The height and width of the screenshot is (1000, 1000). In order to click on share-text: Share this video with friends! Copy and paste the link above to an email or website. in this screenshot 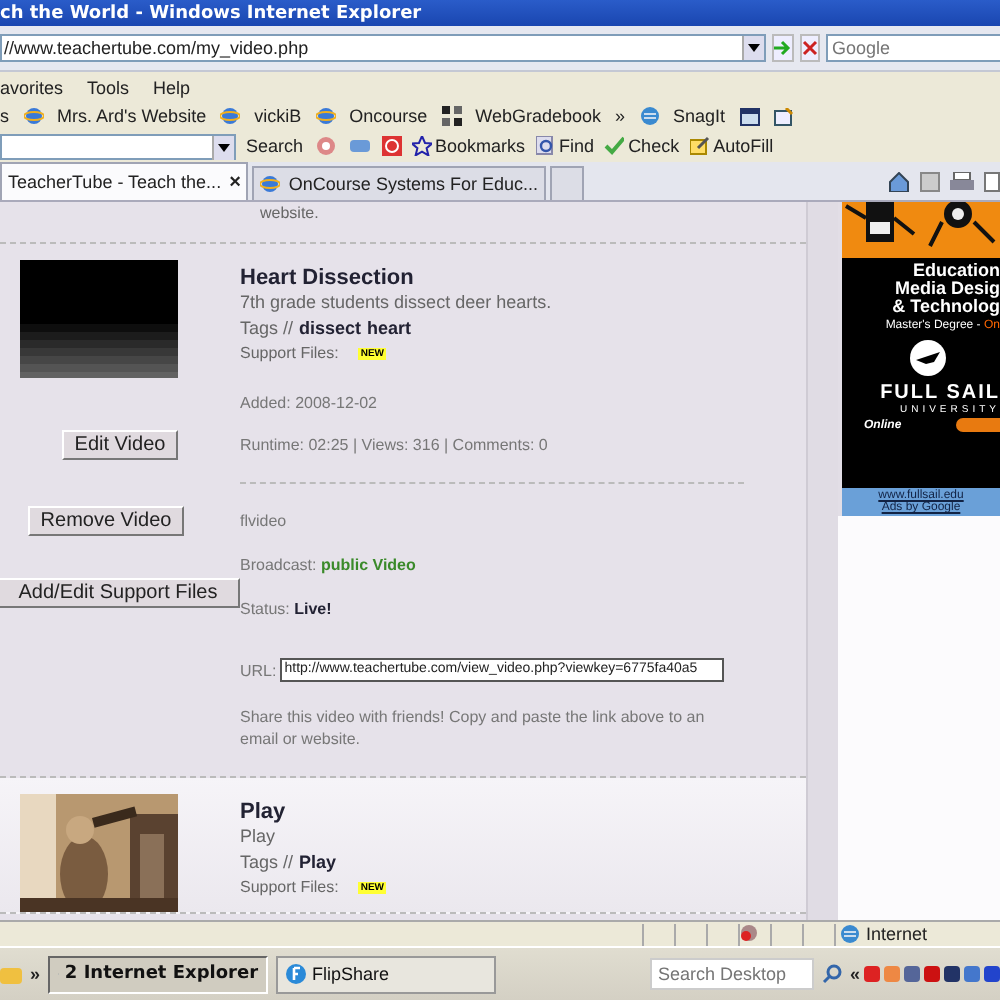, I will do `click(473, 729)`.